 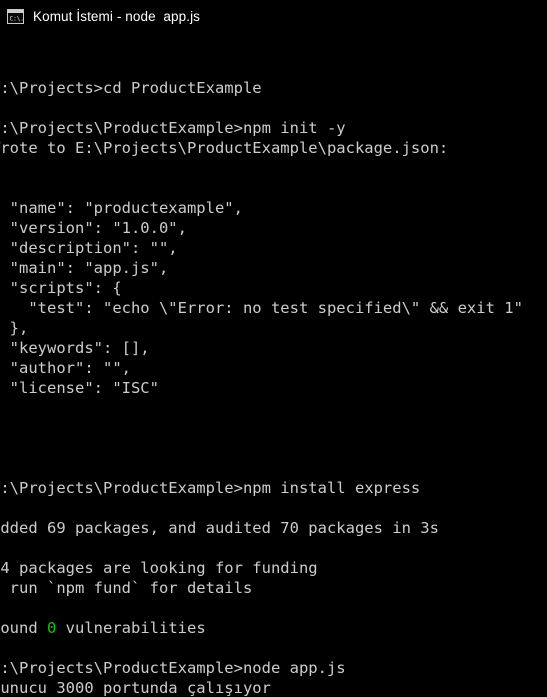 What do you see at coordinates (126, 588) in the screenshot?
I see `terminal-line: run `npm fund` for details` at bounding box center [126, 588].